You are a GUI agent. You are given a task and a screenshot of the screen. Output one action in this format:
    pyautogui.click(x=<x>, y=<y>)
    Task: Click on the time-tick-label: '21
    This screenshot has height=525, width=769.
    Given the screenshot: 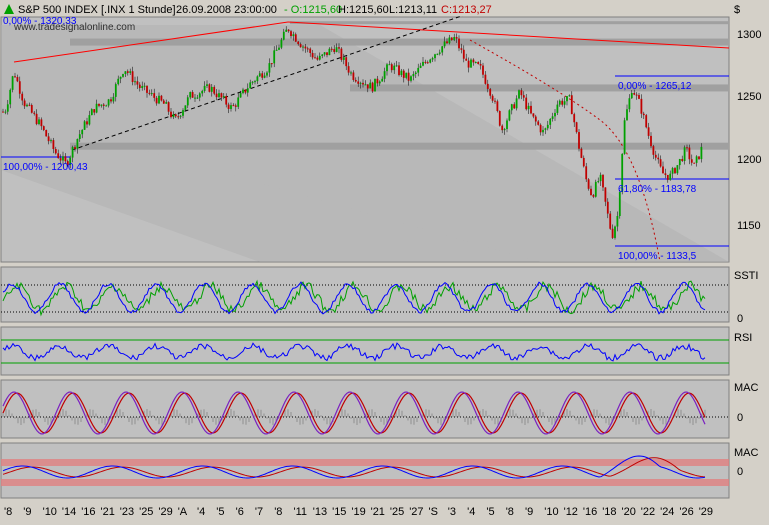 What is the action you would take?
    pyautogui.click(x=378, y=512)
    